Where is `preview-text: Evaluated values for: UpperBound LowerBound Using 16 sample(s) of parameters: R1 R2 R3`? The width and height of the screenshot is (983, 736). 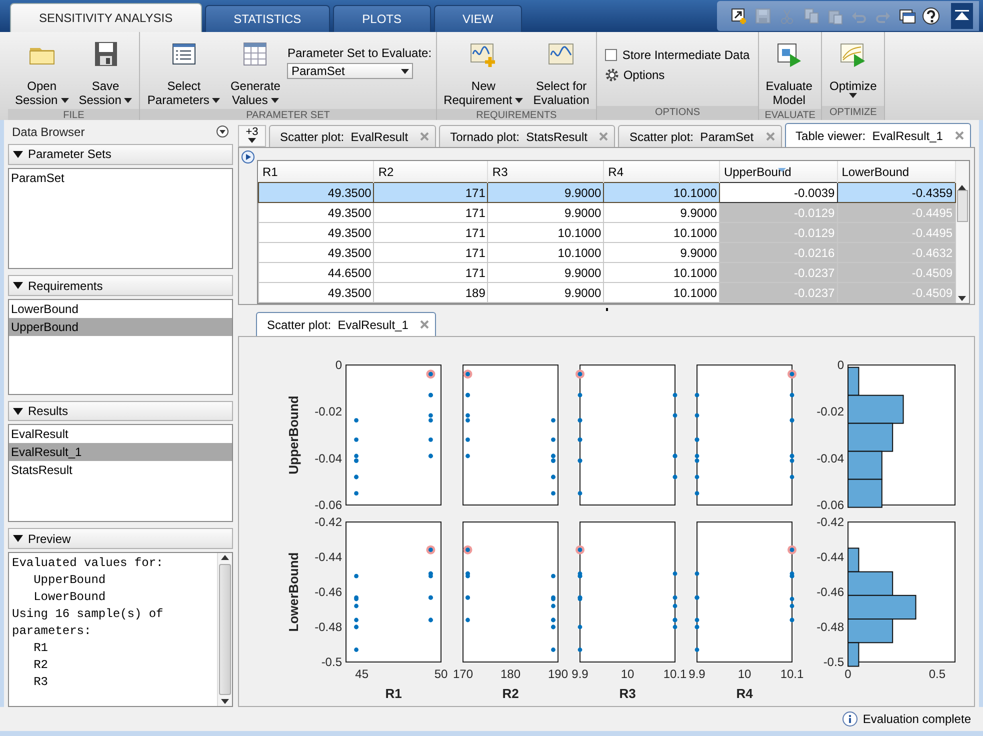 preview-text: Evaluated values for: UpperBound LowerBound Using 16 sample(s) of parameters: R1 R2 R3 is located at coordinates (87, 622).